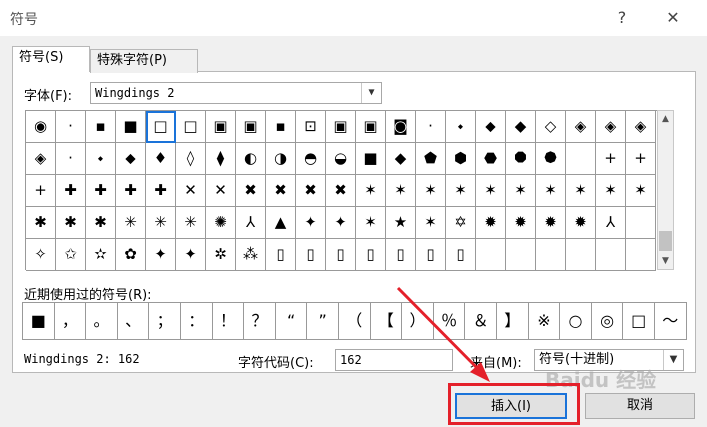  I want to click on recent-symbol-cell: 【, so click(386, 321).